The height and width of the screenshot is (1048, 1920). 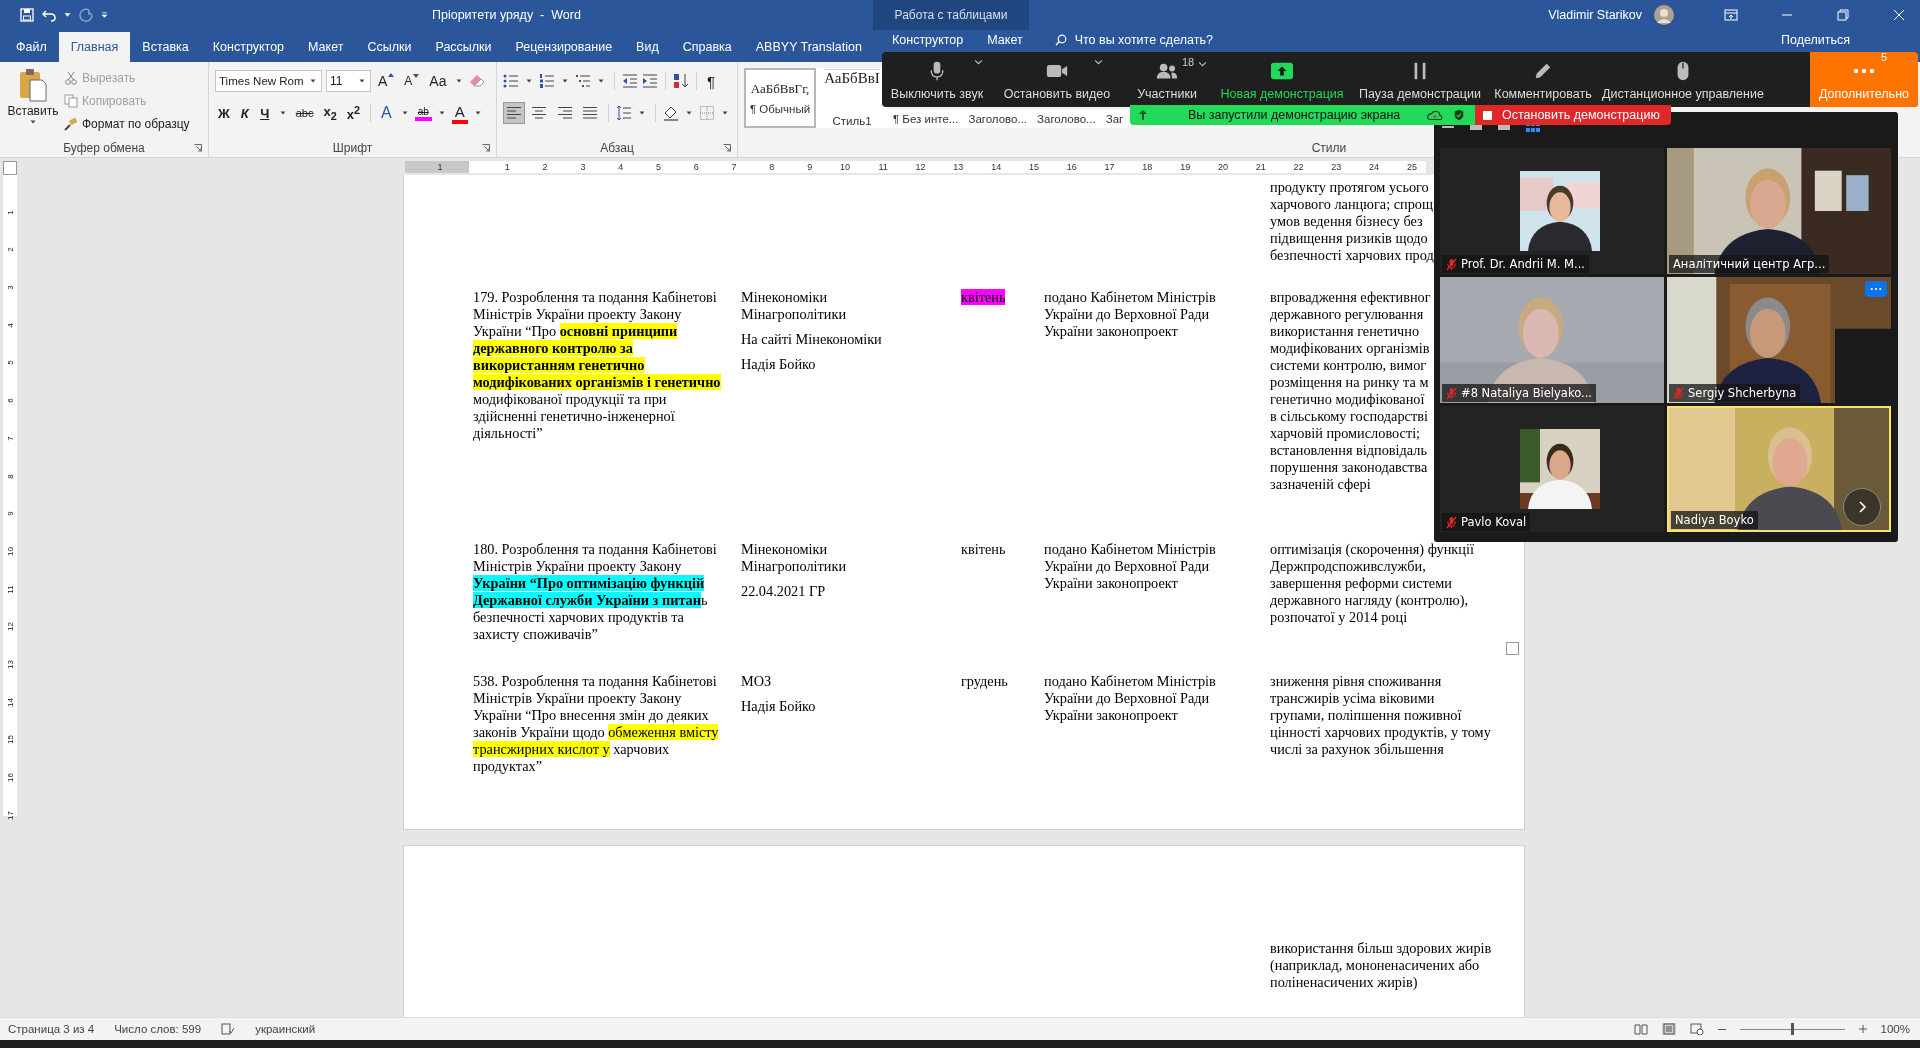 I want to click on next-page-button, so click(x=1862, y=507).